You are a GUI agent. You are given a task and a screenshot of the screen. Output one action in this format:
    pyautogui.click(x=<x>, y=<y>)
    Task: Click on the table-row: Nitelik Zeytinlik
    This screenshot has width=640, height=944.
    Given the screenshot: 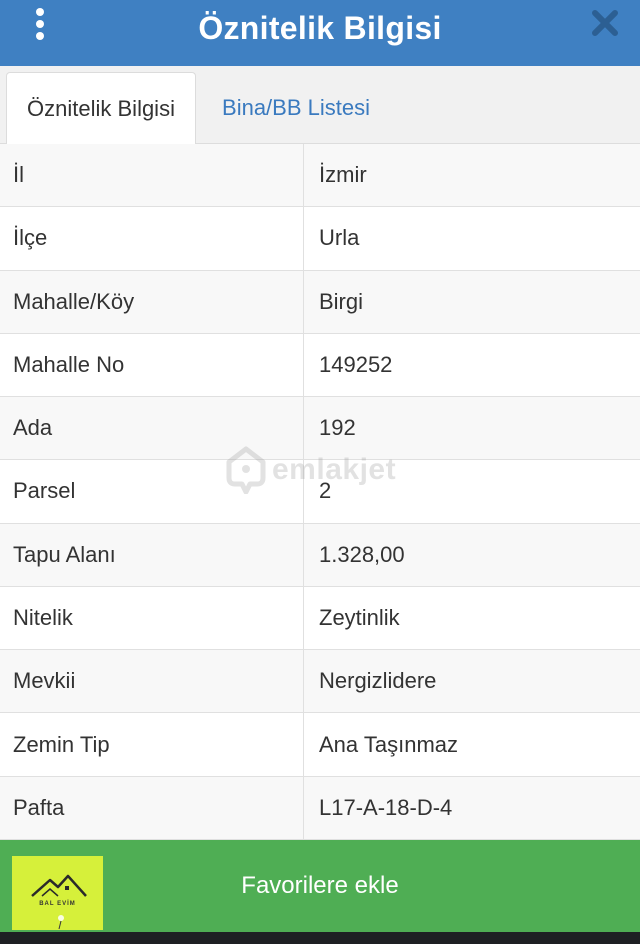 What is the action you would take?
    pyautogui.click(x=320, y=618)
    